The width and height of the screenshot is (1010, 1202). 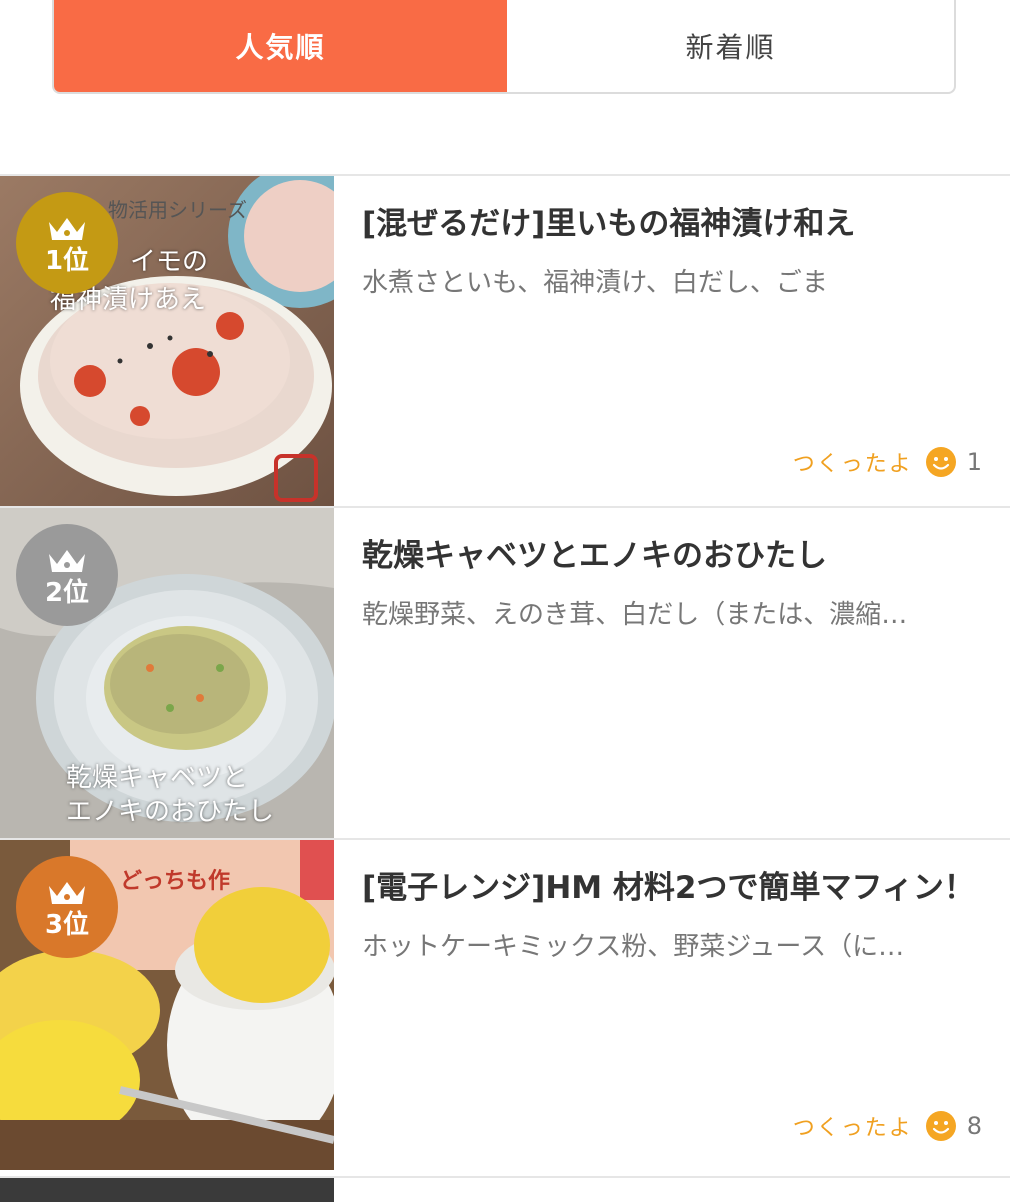 What do you see at coordinates (167, 673) in the screenshot?
I see `recipe-thumbnail: 乾燥キャベツと エノキのおひたし 2位` at bounding box center [167, 673].